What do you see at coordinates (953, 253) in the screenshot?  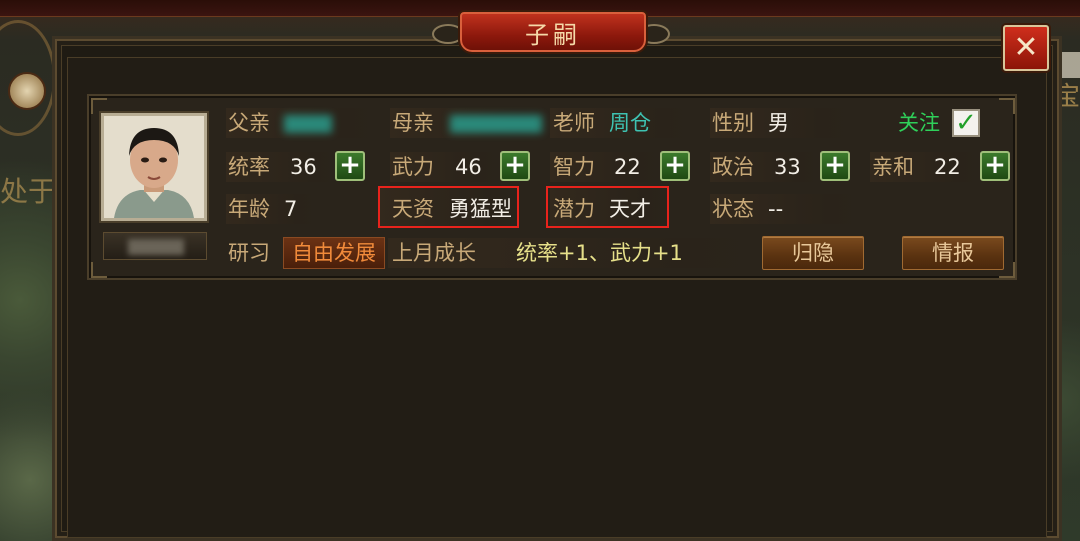 I see `intel-button: 情报` at bounding box center [953, 253].